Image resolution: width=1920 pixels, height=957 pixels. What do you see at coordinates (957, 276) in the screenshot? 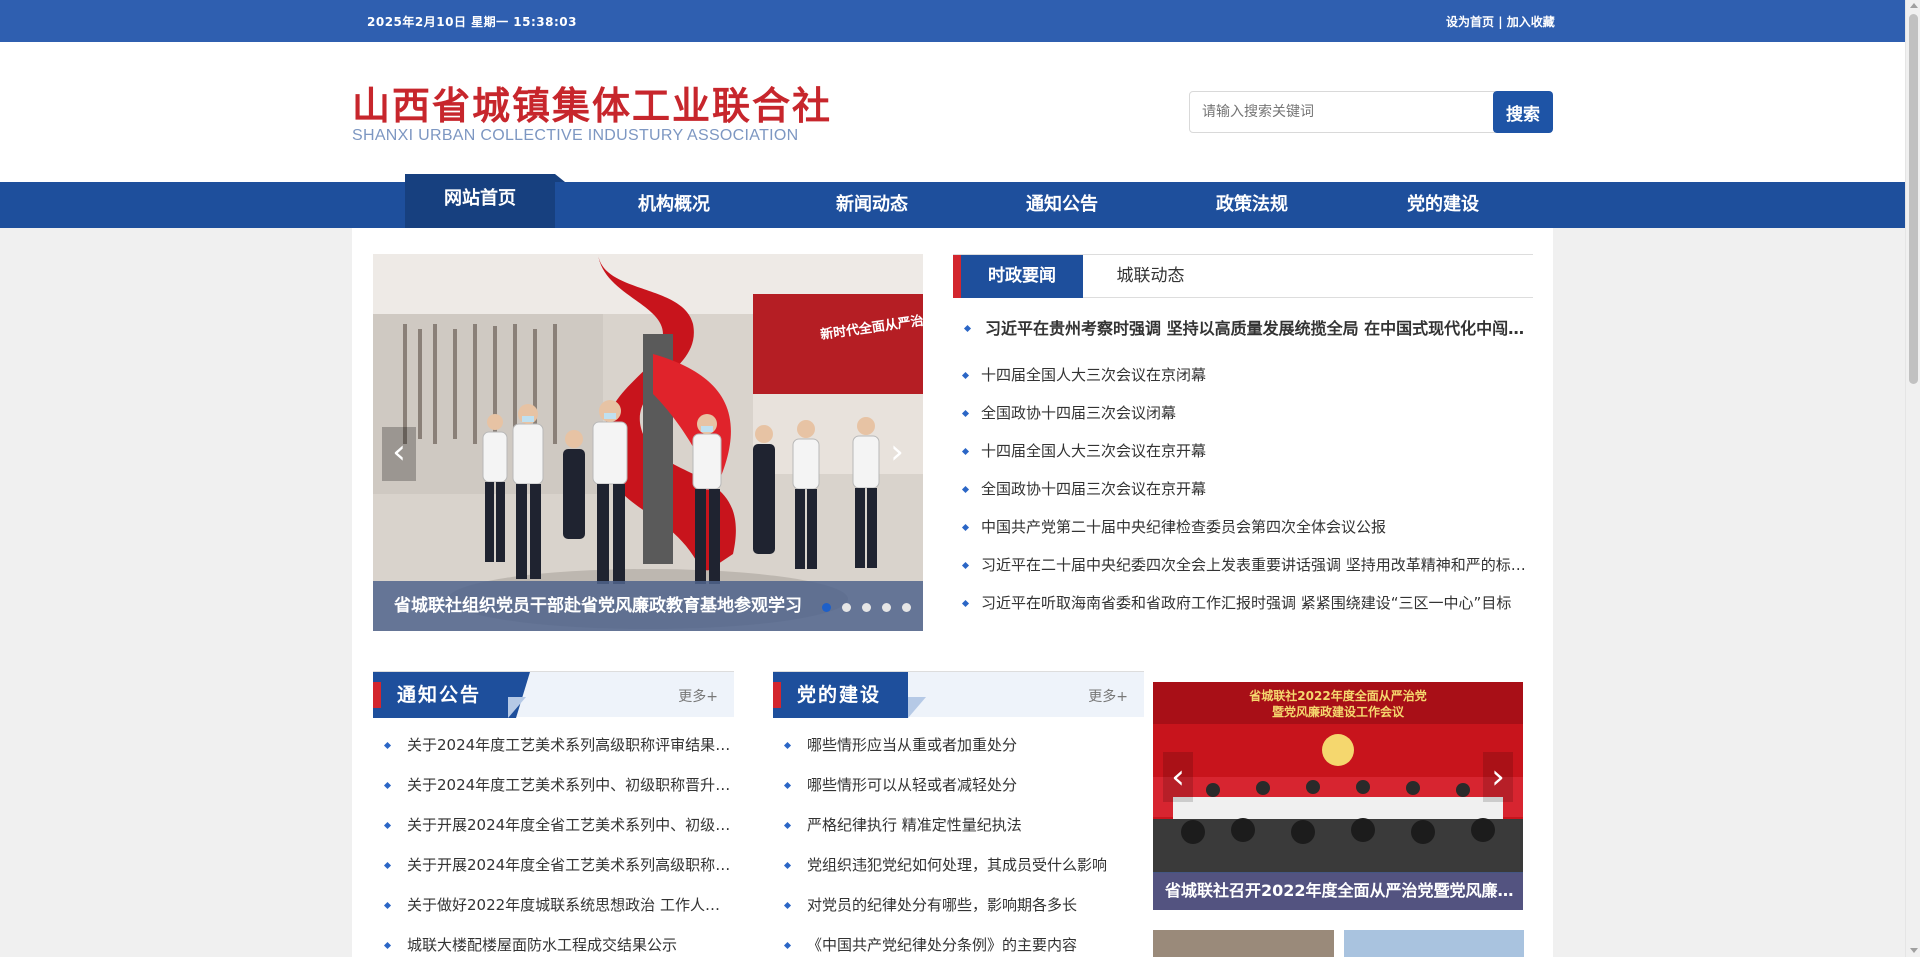
I see `tab-accent-mark` at bounding box center [957, 276].